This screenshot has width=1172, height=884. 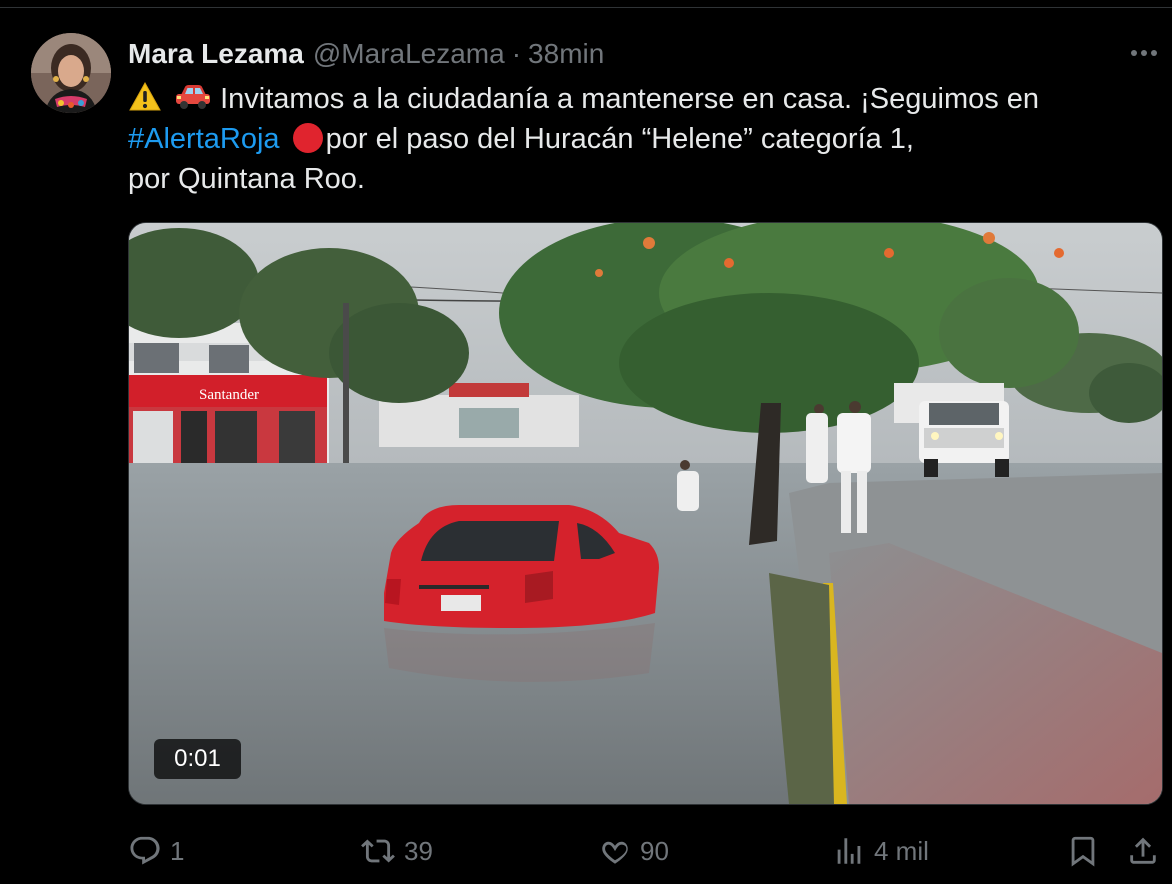 I want to click on more-options-button, so click(x=1144, y=53).